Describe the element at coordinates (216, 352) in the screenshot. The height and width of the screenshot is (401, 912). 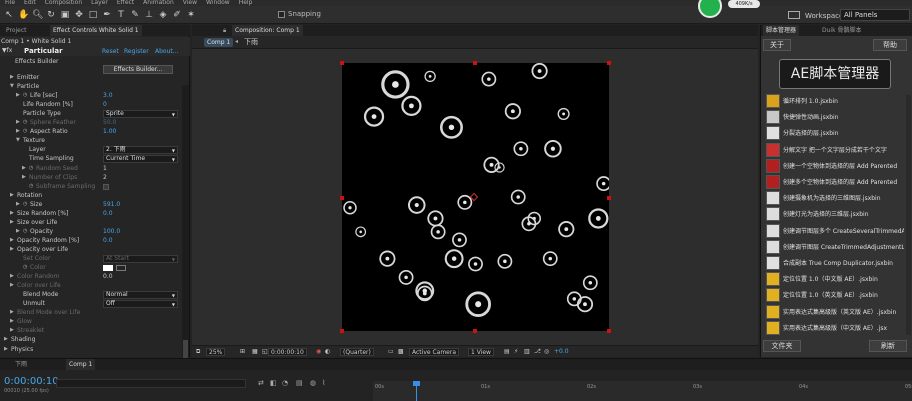
I see `zoom-select: 25%` at that location.